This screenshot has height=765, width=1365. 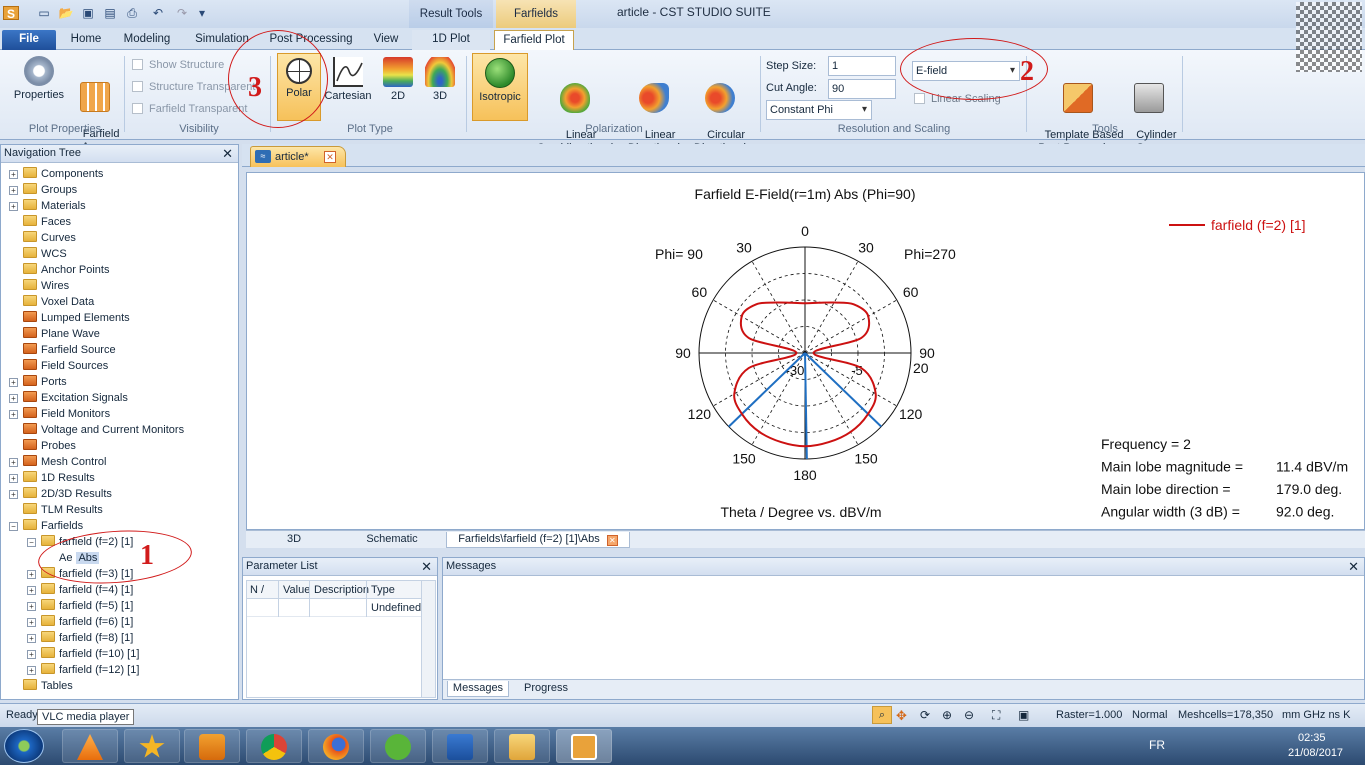 What do you see at coordinates (57, 462) in the screenshot?
I see `tree-item: + Mesh Control` at bounding box center [57, 462].